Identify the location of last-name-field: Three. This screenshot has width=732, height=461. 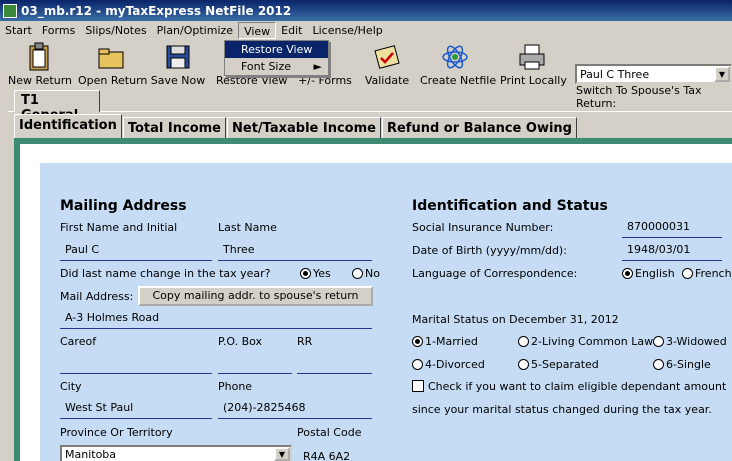
(295, 252).